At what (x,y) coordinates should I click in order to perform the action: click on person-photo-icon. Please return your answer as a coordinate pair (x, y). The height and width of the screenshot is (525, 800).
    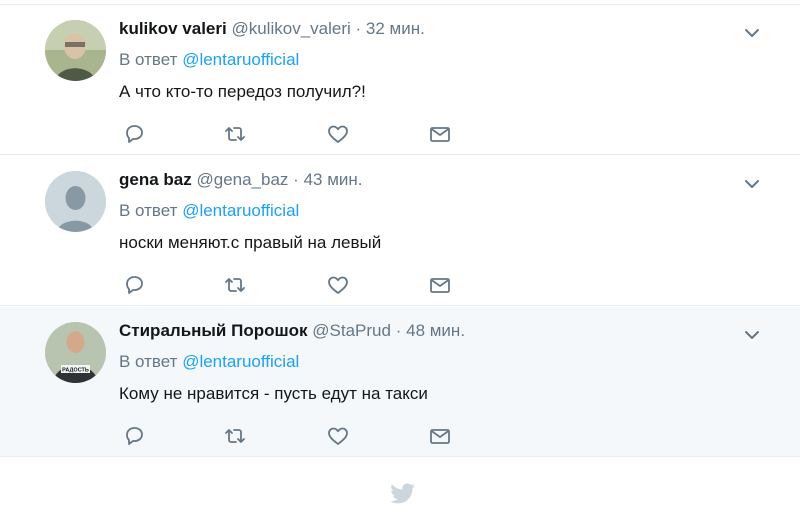
    Looking at the image, I should click on (75, 50).